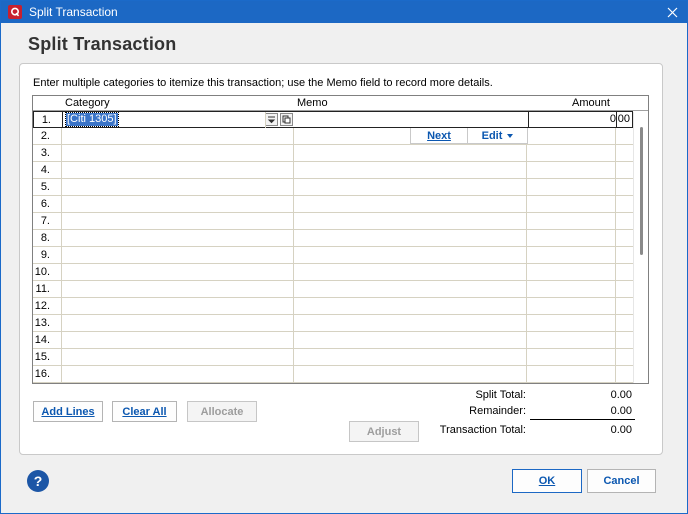 The width and height of the screenshot is (688, 514). What do you see at coordinates (591, 103) in the screenshot?
I see `column-header-amount: Amount` at bounding box center [591, 103].